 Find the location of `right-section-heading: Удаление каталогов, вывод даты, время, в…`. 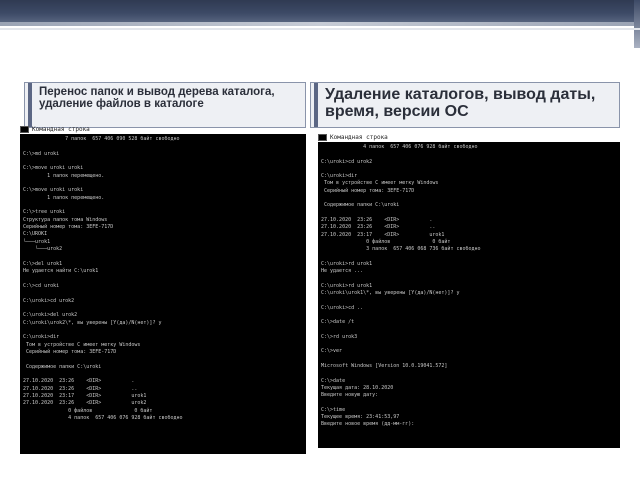

right-section-heading: Удаление каталогов, вывод даты, время, в… is located at coordinates (465, 105).